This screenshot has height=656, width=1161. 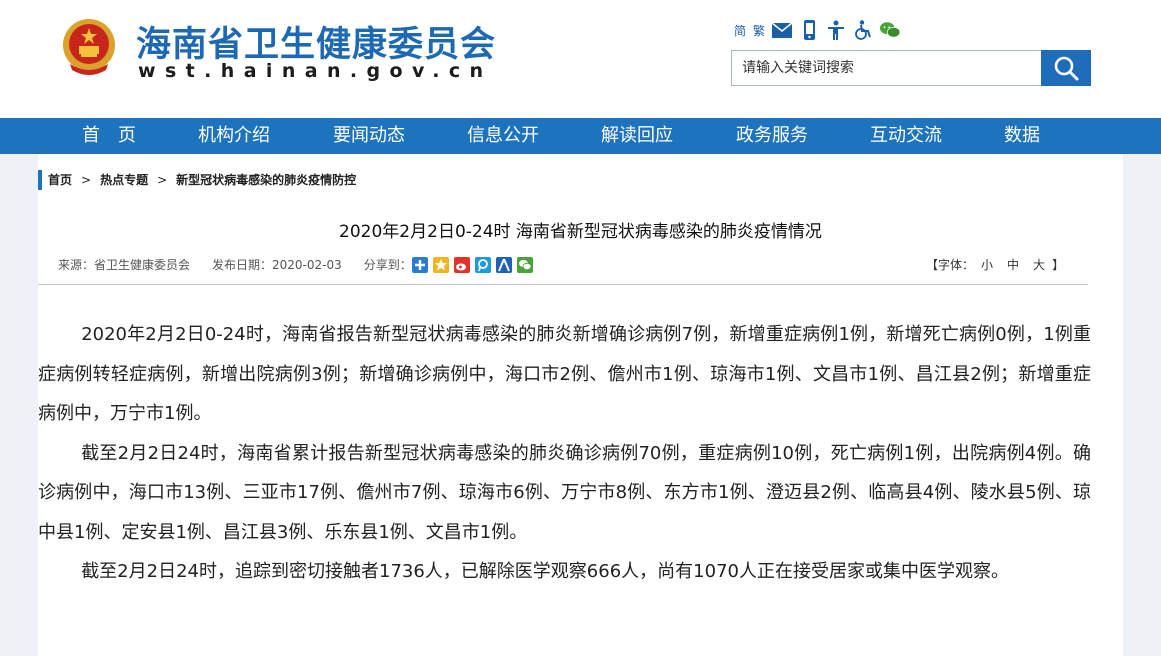 What do you see at coordinates (637, 136) in the screenshot?
I see `nav-item-interpretation: 解读回应` at bounding box center [637, 136].